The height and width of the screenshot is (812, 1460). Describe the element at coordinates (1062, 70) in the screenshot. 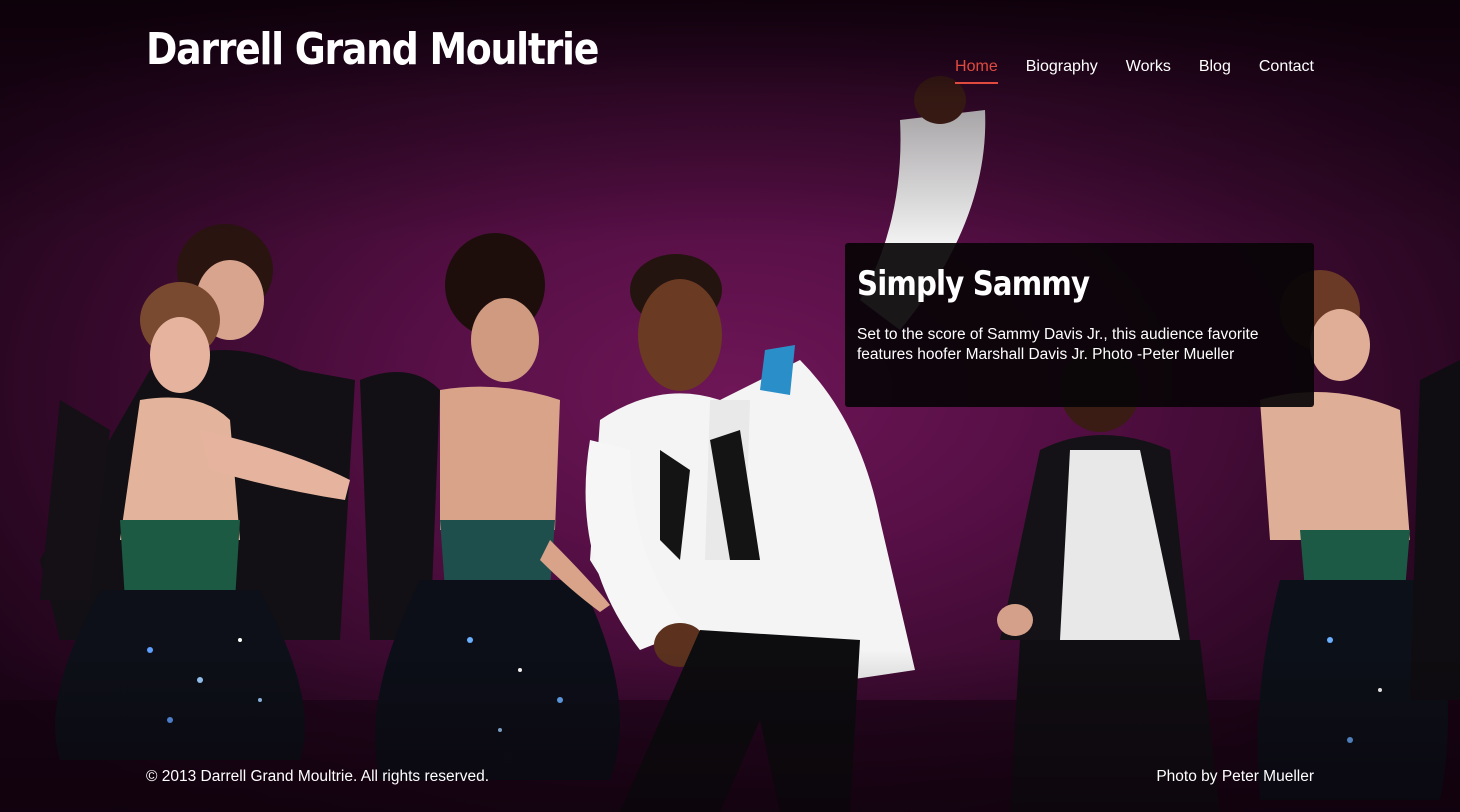

I see `nav-biography: Biography` at that location.